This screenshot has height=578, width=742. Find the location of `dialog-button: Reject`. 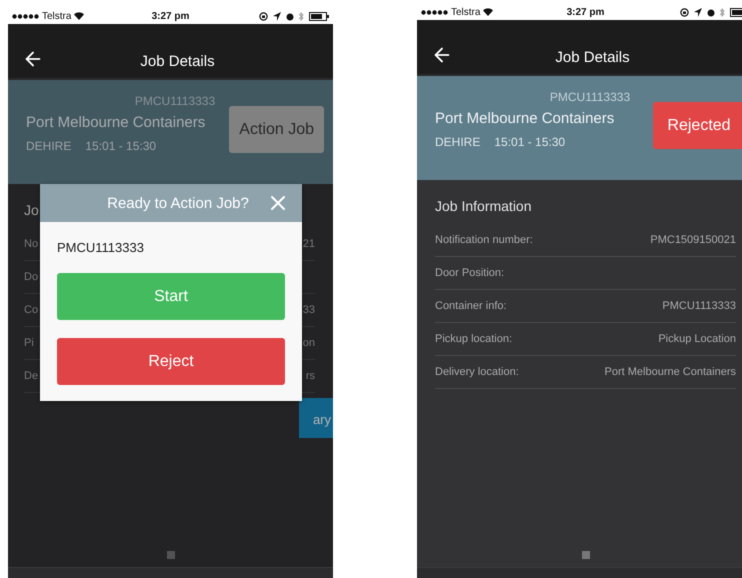

dialog-button: Reject is located at coordinates (171, 361).